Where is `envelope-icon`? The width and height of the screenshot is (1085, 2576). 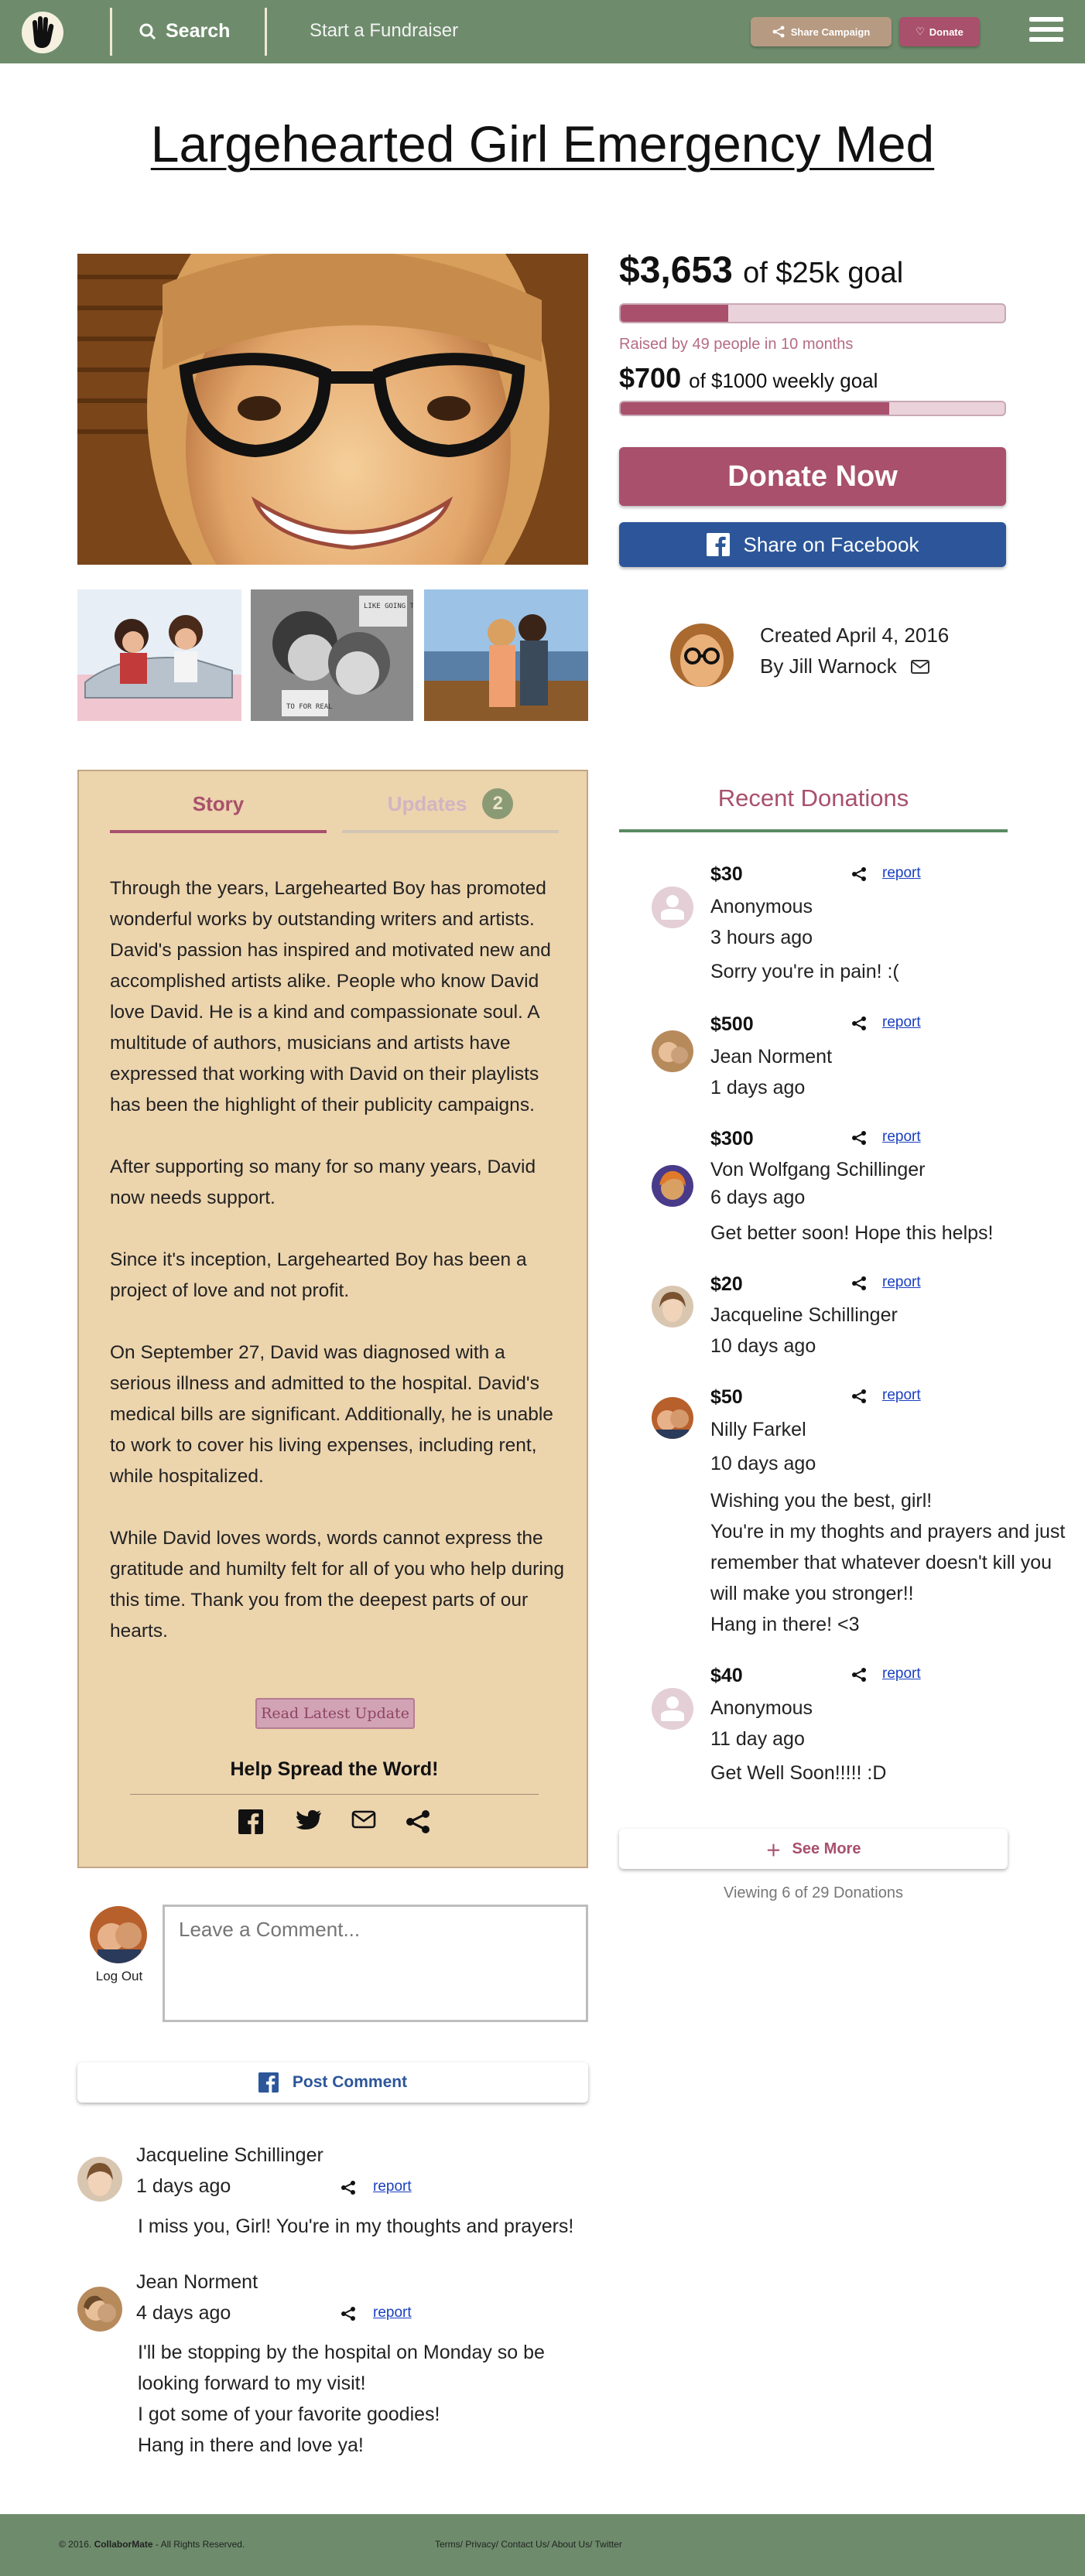 envelope-icon is located at coordinates (919, 666).